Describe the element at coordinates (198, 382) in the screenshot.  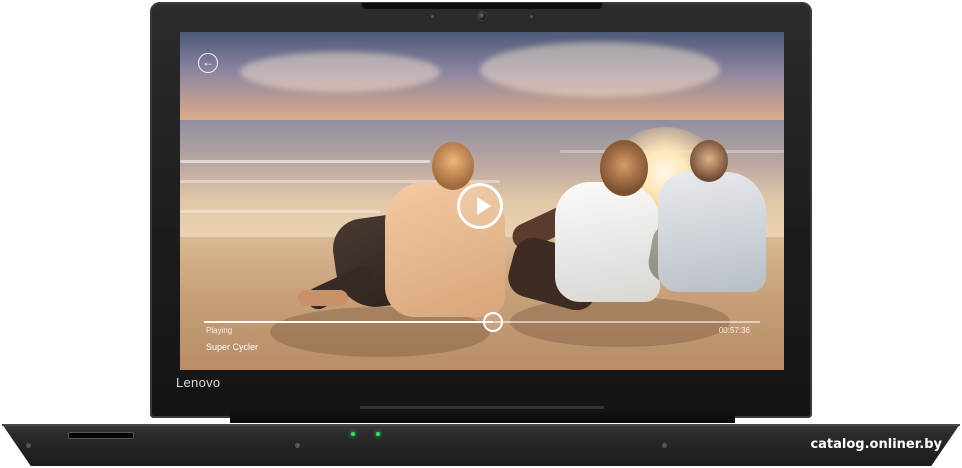
I see `brand-logo: Lenovo` at that location.